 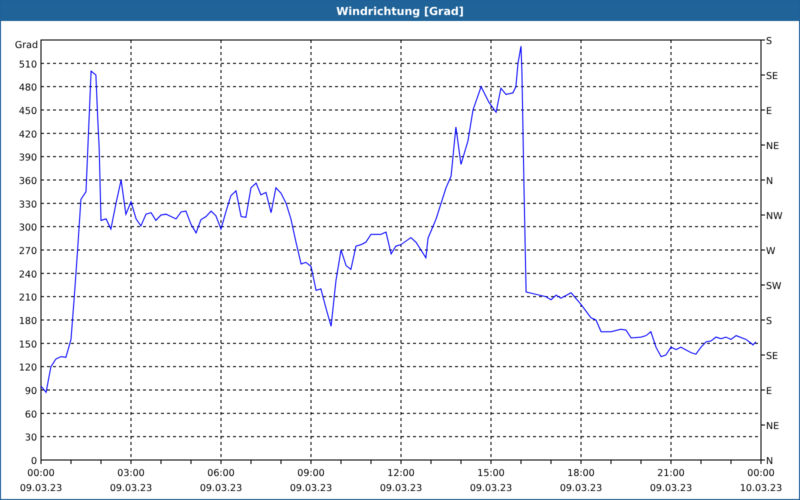 What do you see at coordinates (27, 134) in the screenshot?
I see `y-tick-label: 420` at bounding box center [27, 134].